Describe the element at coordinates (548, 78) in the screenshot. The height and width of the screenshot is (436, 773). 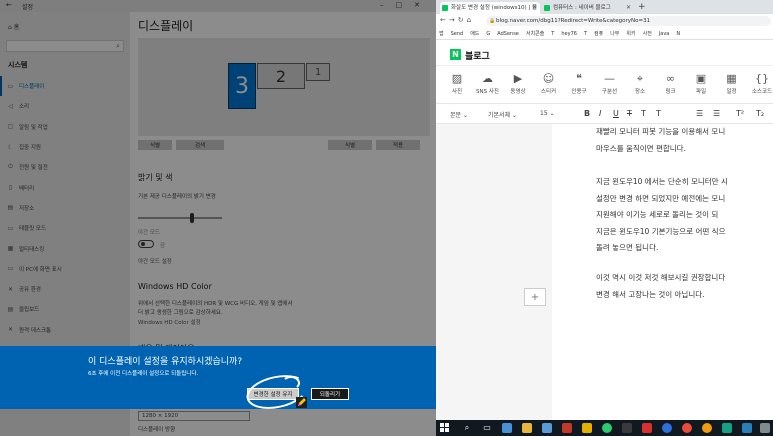
I see `sticker-icon: ☺` at that location.